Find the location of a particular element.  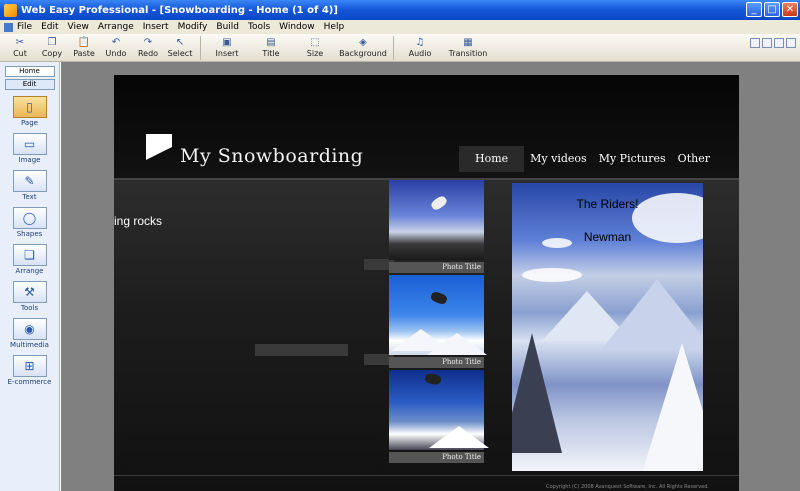

site-logo-icon is located at coordinates (159, 147).